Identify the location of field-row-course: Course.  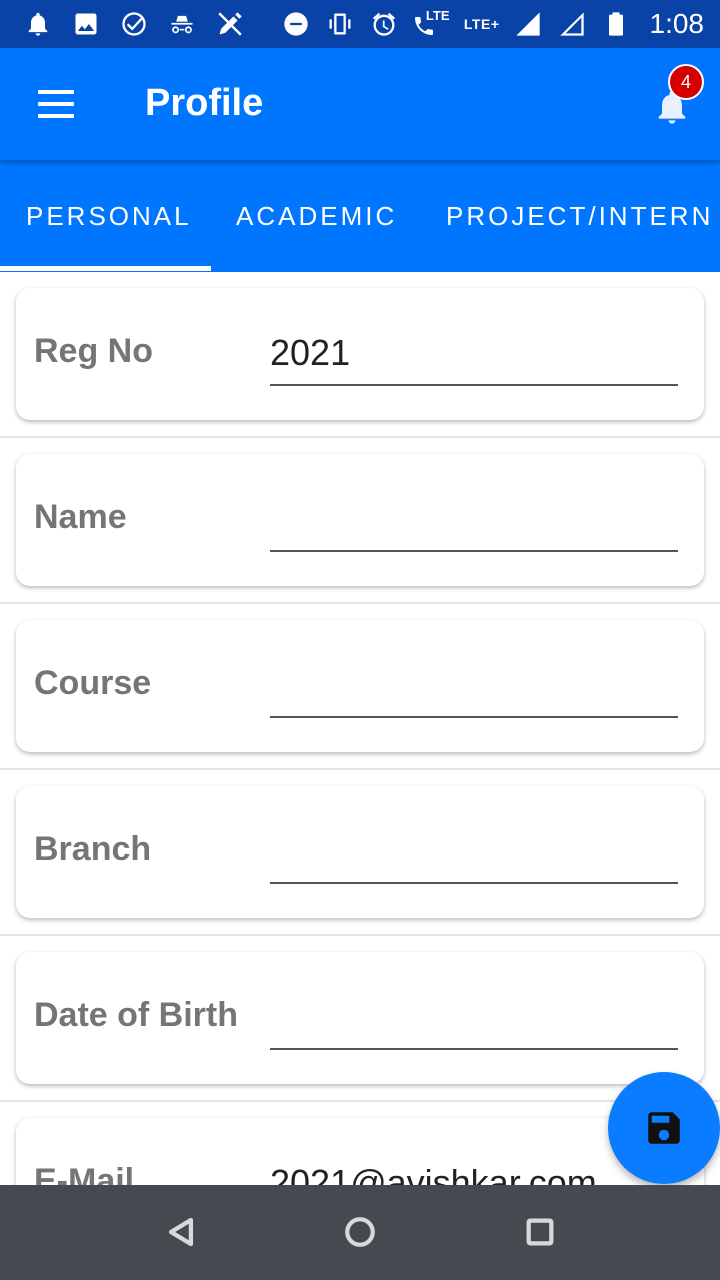
(360, 687).